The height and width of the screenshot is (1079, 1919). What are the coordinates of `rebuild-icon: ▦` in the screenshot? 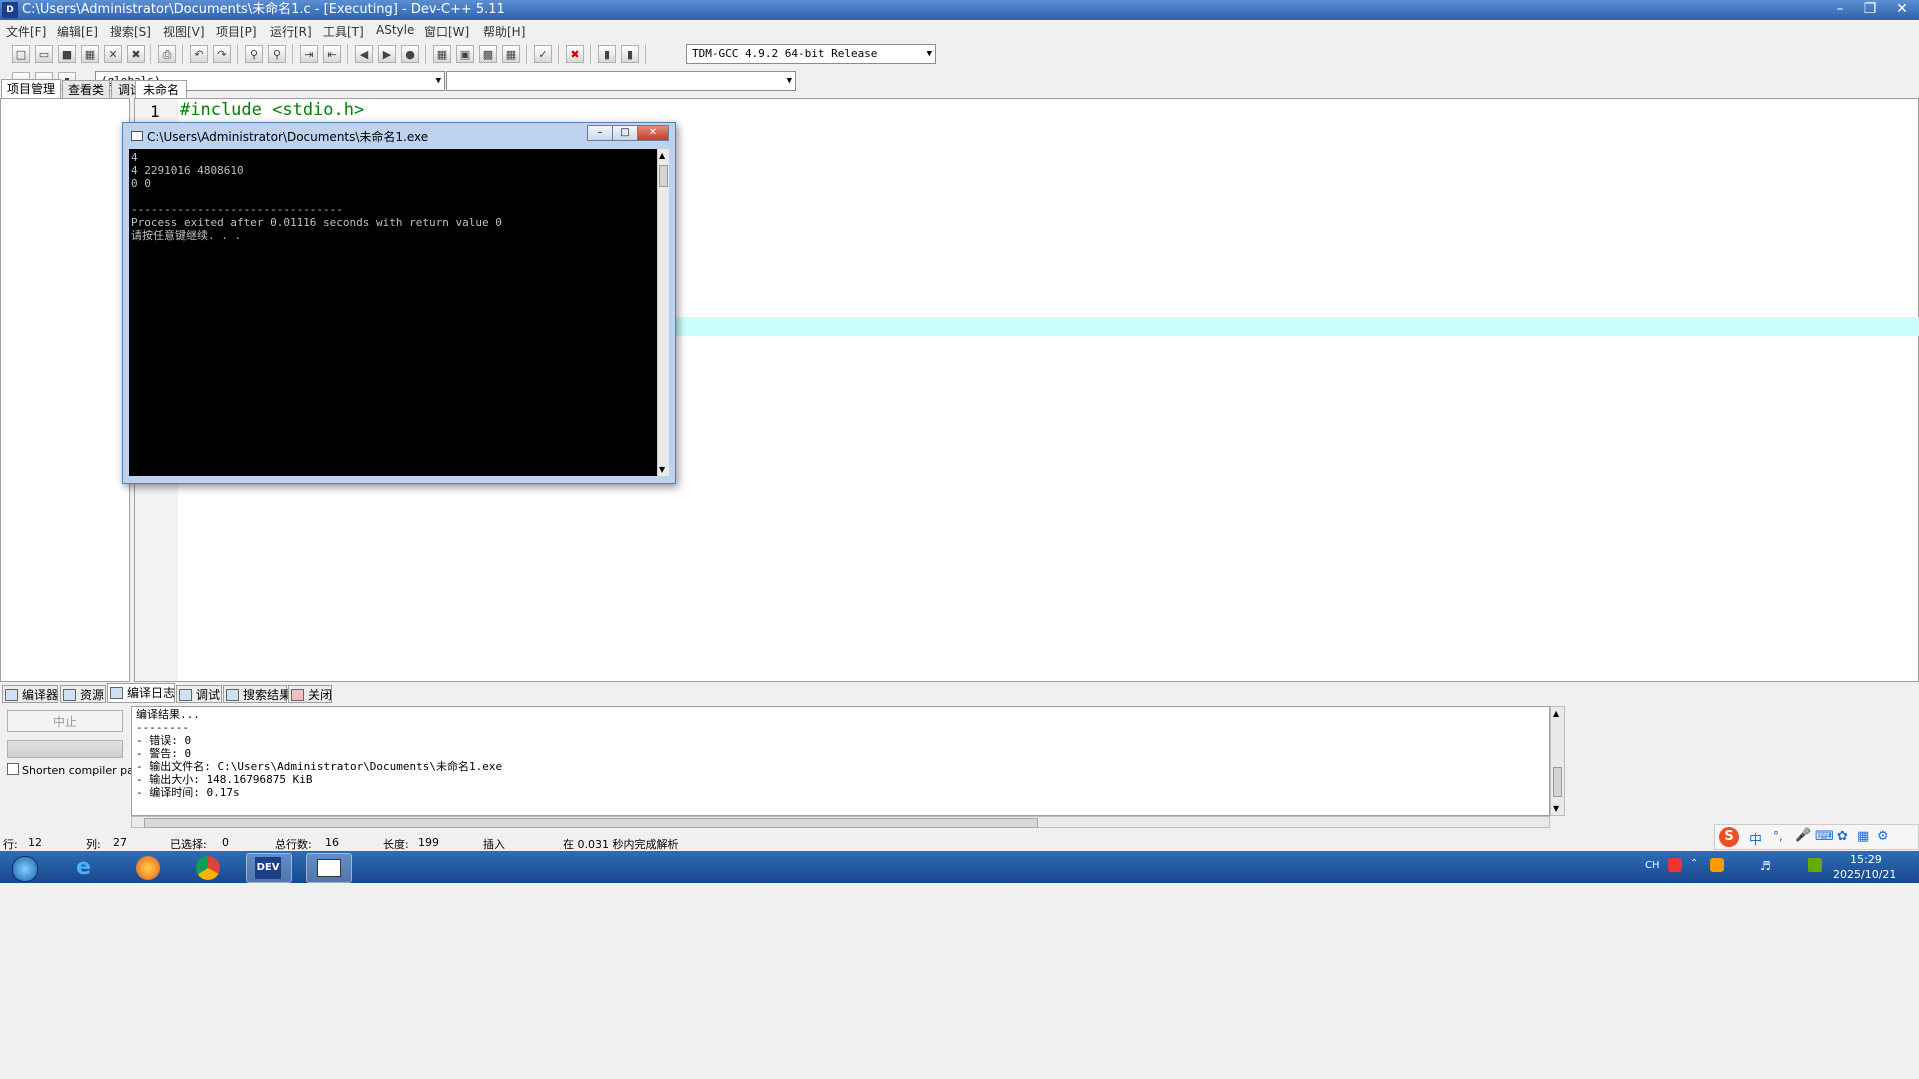 It's located at (511, 54).